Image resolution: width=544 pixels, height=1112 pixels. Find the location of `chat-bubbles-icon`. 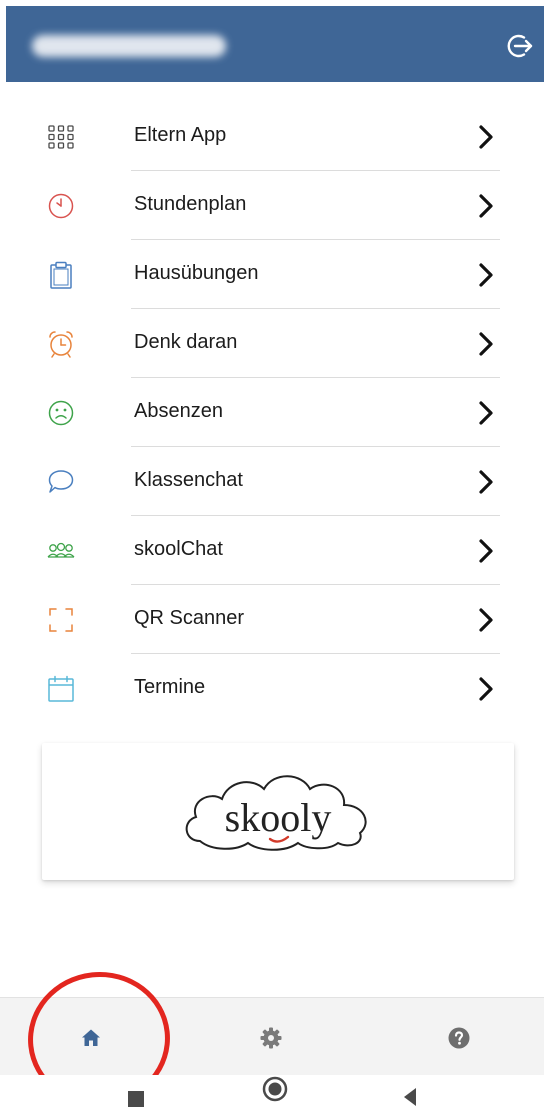

chat-bubbles-icon is located at coordinates (61, 482).